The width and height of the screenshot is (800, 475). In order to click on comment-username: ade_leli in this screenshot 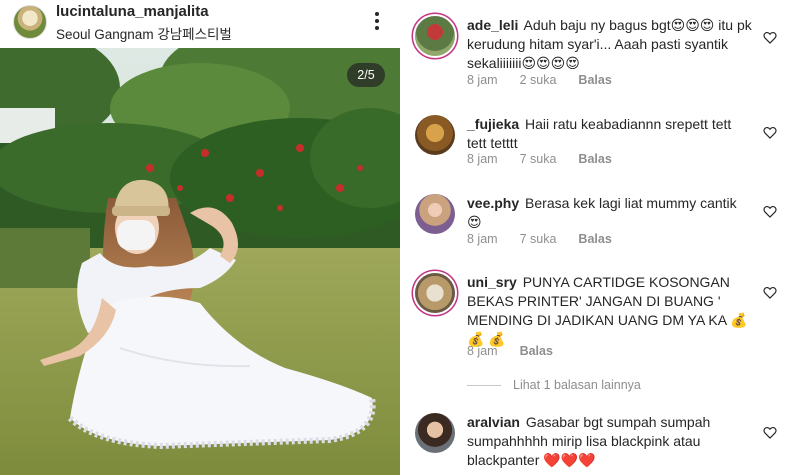, I will do `click(492, 25)`.